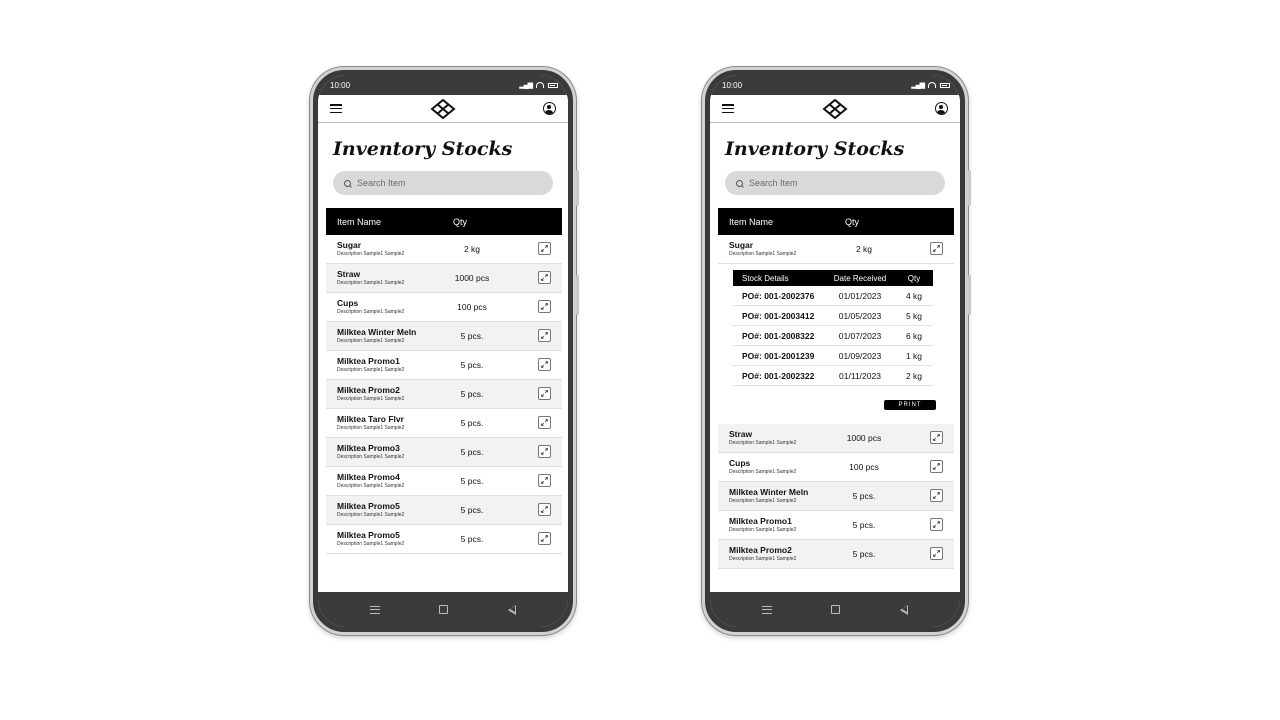 The height and width of the screenshot is (720, 1280). What do you see at coordinates (577, 295) in the screenshot?
I see `phone-side-button` at bounding box center [577, 295].